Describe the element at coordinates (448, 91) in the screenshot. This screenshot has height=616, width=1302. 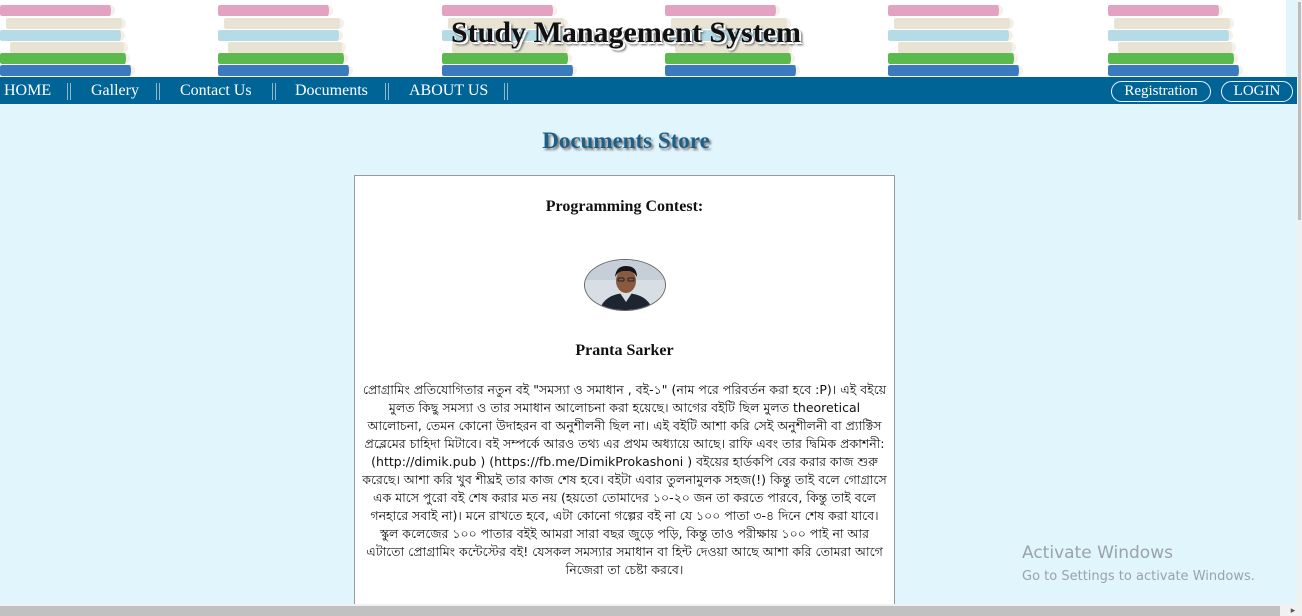
I see `nav-about-link: ABOUT US` at that location.